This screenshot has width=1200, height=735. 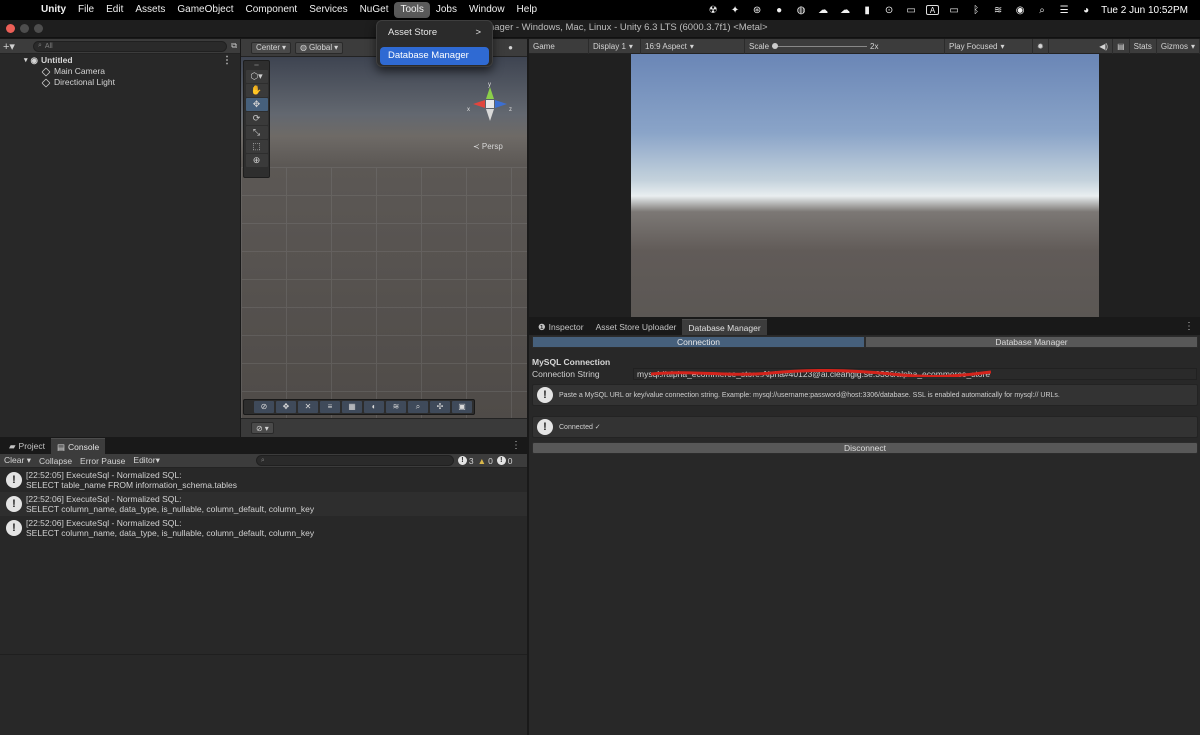 I want to click on layers-icon: ≋, so click(x=396, y=407).